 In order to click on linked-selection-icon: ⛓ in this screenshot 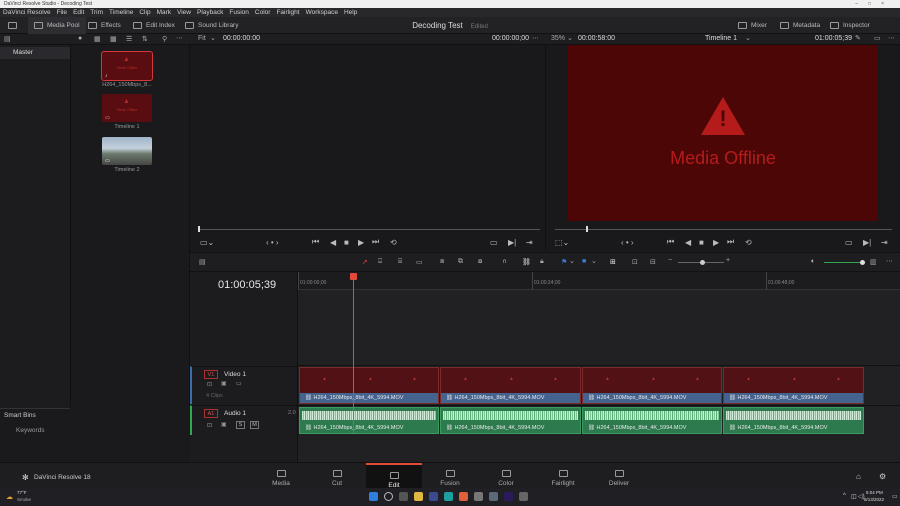, I will do `click(526, 262)`.